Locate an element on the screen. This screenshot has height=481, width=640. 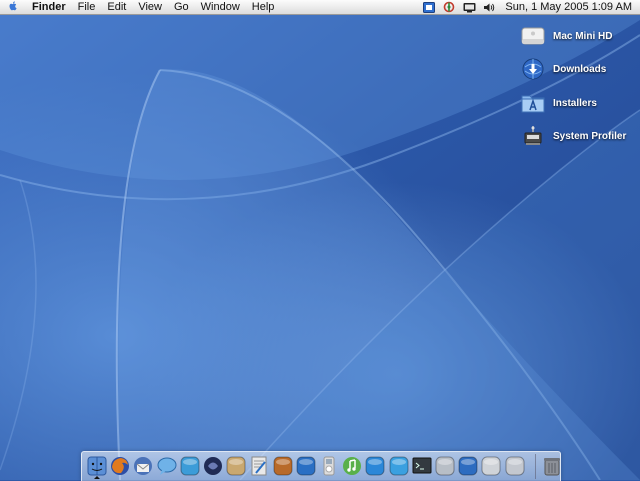
preferences-icon is located at coordinates (515, 466).